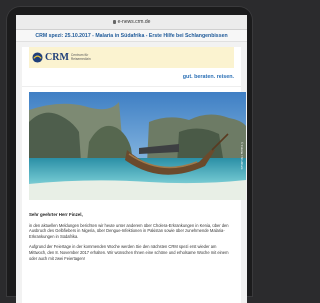 This screenshot has width=320, height=303. Describe the element at coordinates (242, 156) in the screenshot. I see `photo-credit: © Fotolia / Shubham` at that location.